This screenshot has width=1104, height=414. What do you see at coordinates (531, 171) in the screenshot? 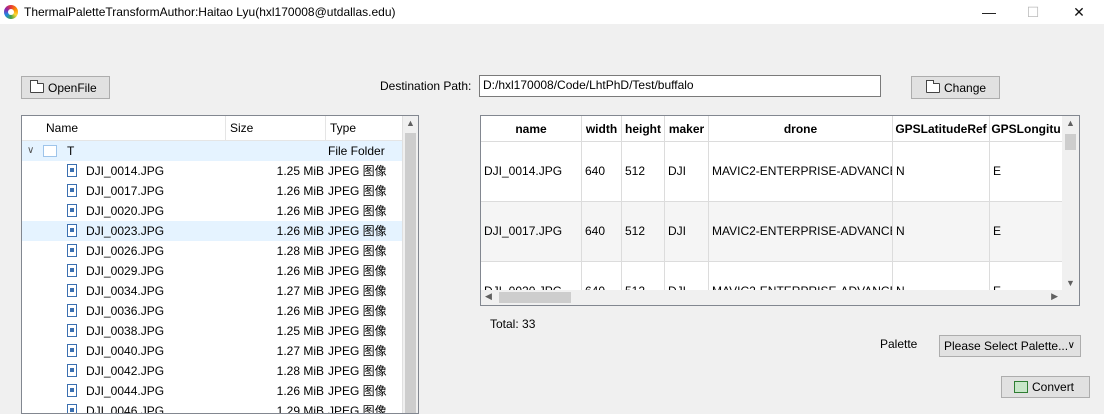
I see `table-cell: DJI_0014.JPG` at bounding box center [531, 171].